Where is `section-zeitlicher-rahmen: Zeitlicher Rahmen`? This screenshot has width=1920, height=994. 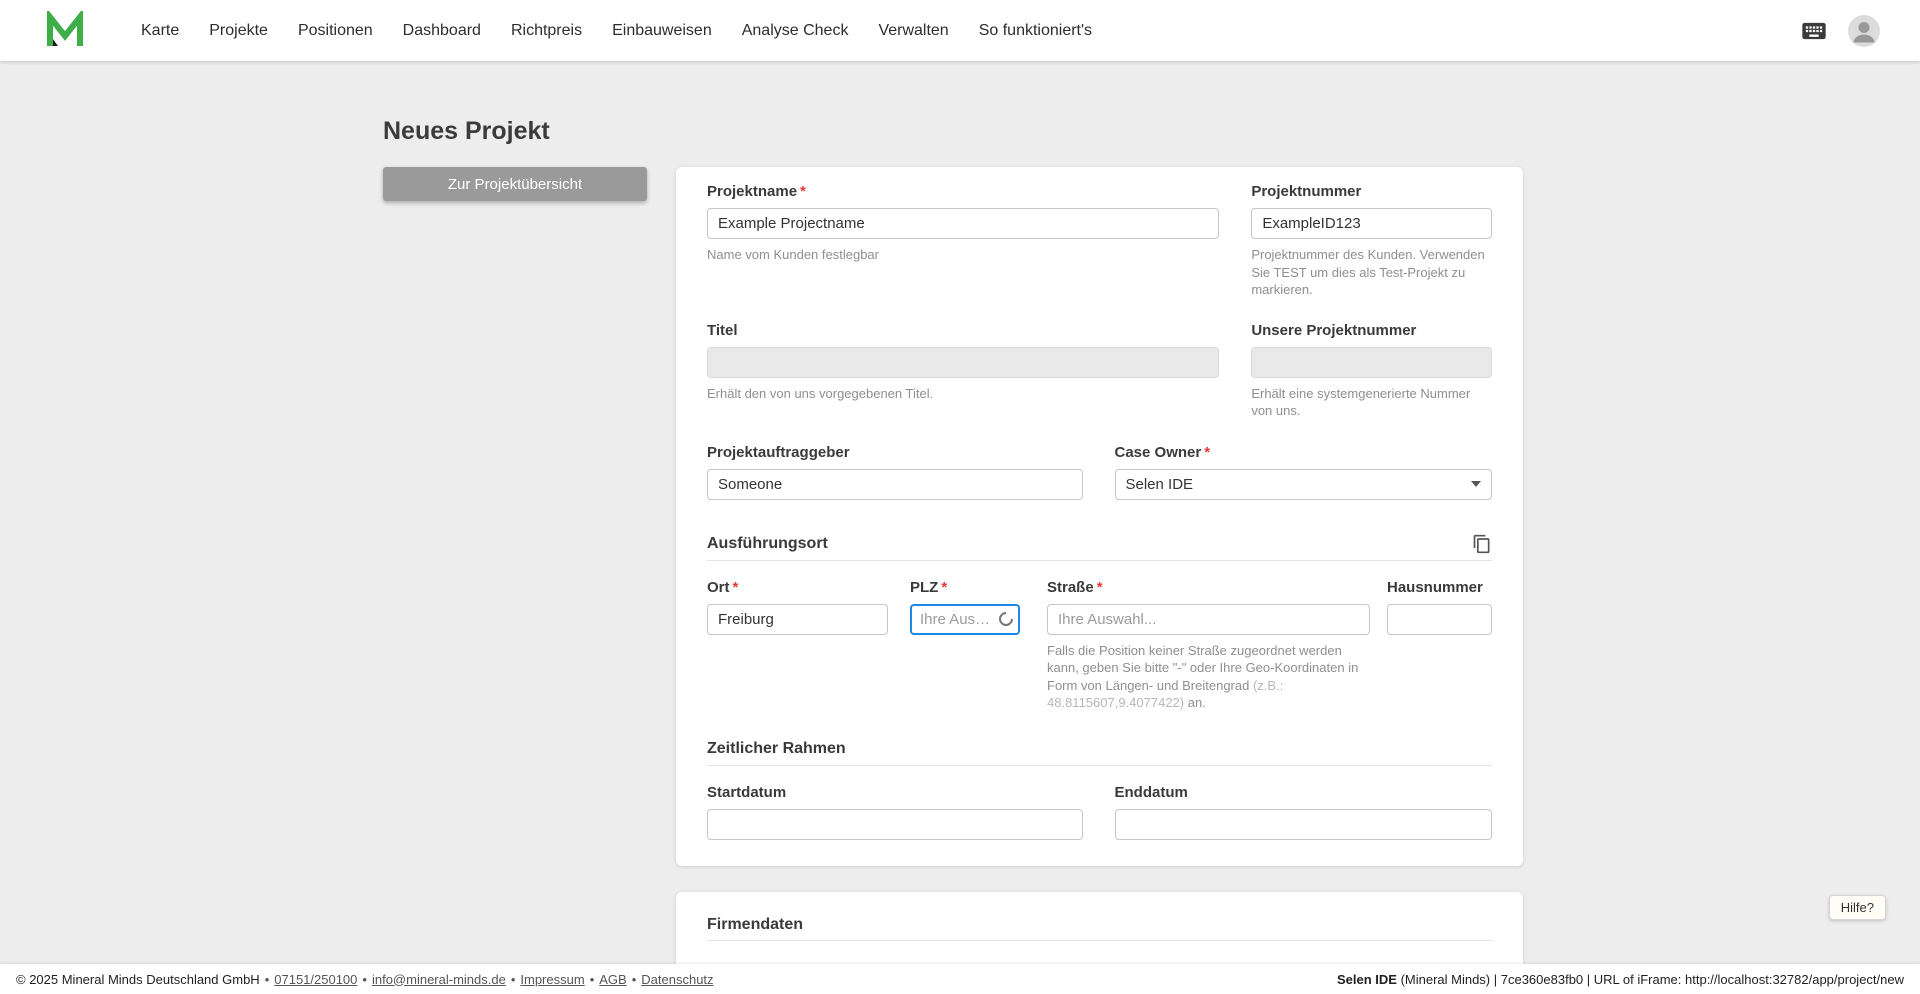 section-zeitlicher-rahmen: Zeitlicher Rahmen is located at coordinates (1099, 749).